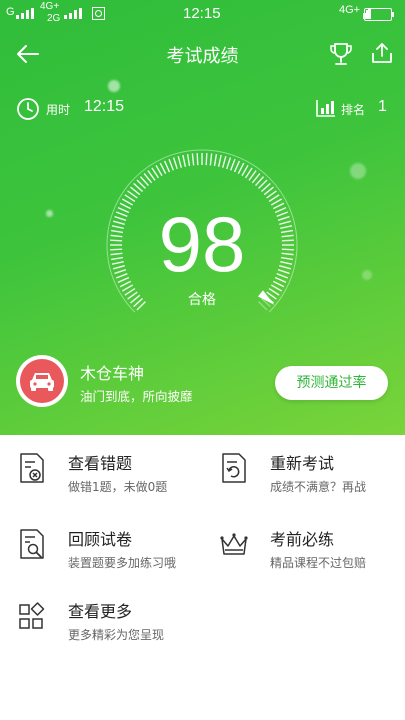 The height and width of the screenshot is (720, 405). I want to click on network-label-right: 4G+, so click(350, 10).